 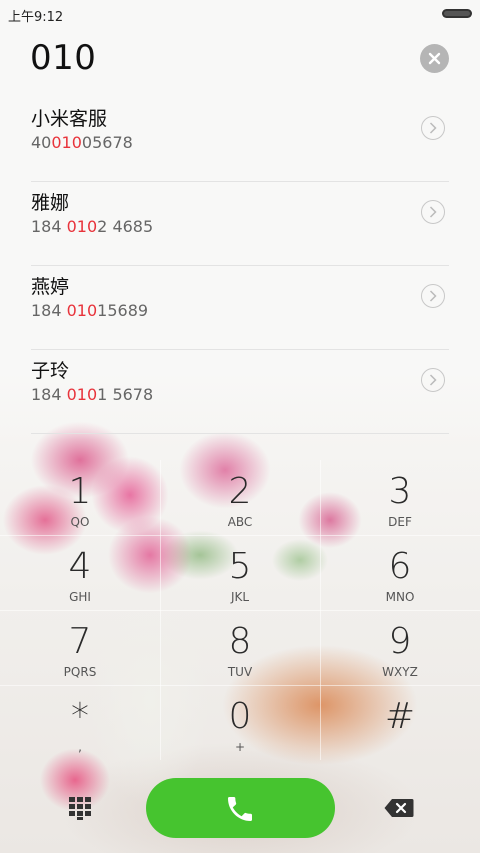 I want to click on key-letters: GHI, so click(x=80, y=597).